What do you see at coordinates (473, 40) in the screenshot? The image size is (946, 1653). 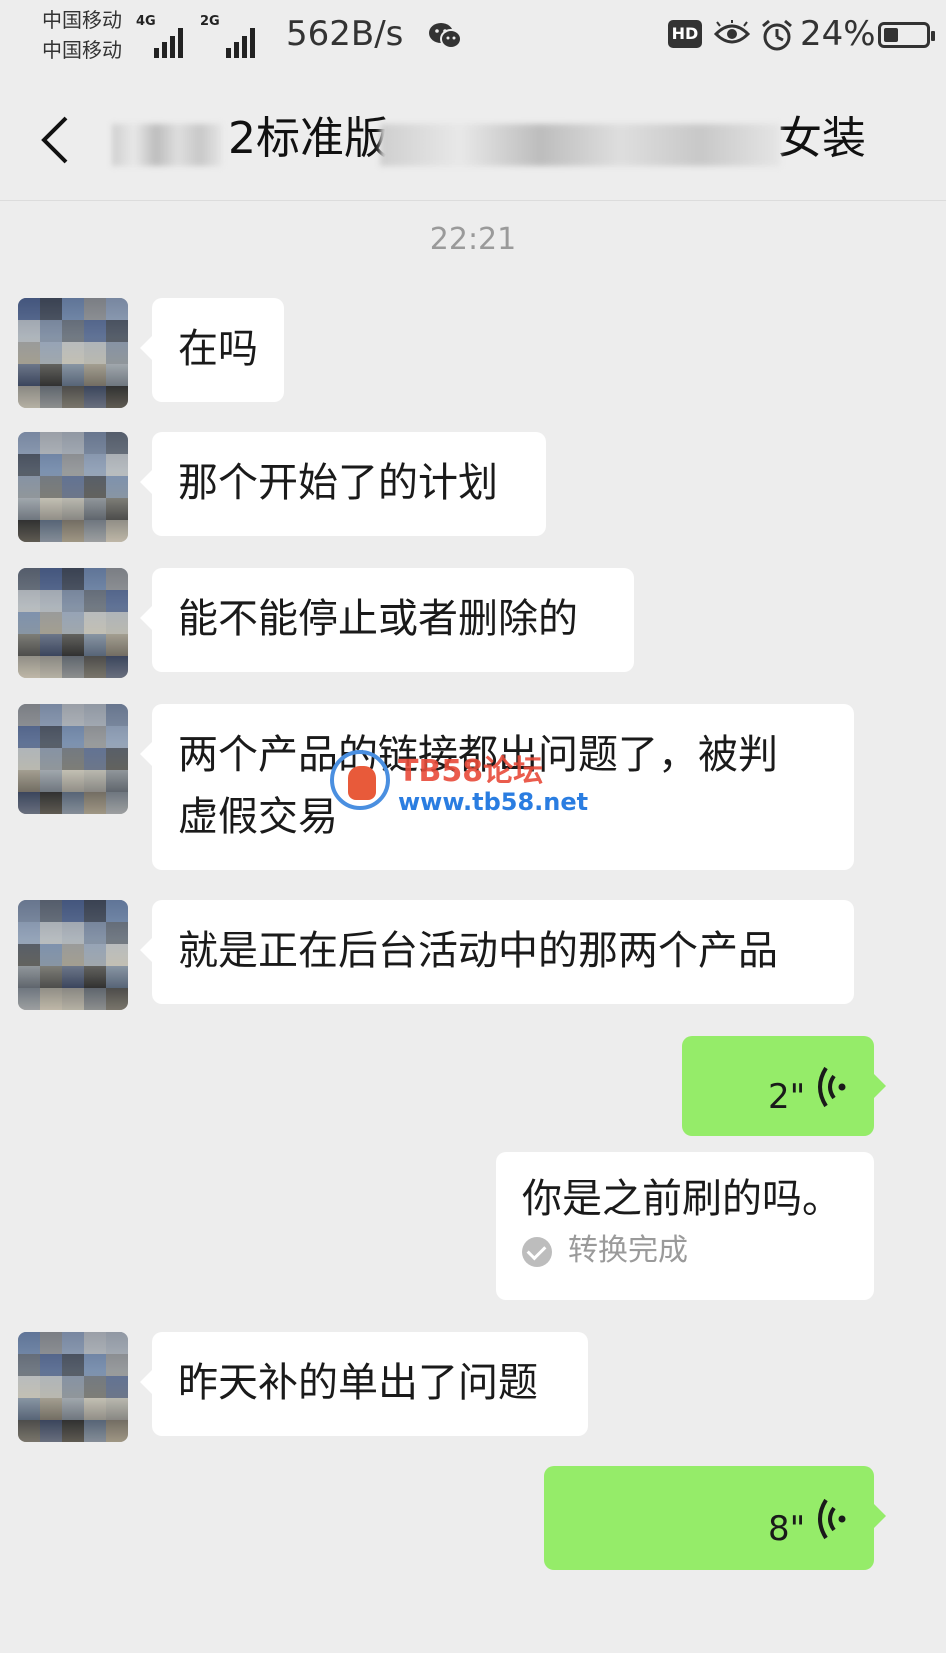 I see `status-bar: 中国移动 中国移动 4G 2G 562B/s HD 24%` at bounding box center [473, 40].